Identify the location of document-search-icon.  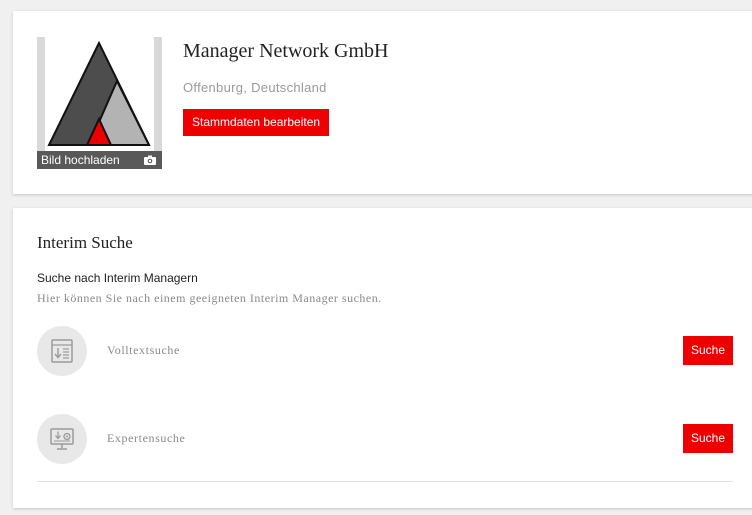
(62, 351).